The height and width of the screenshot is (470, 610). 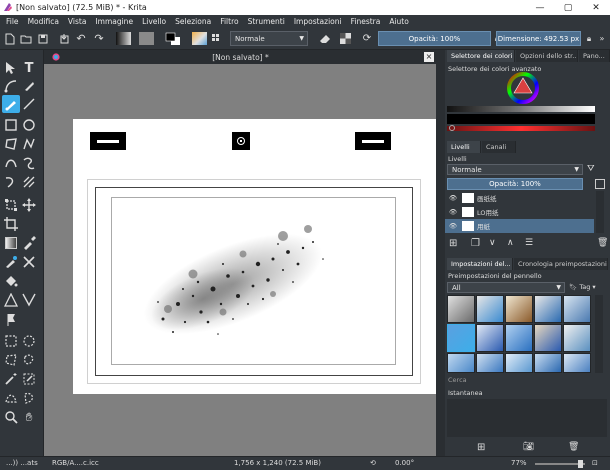 What do you see at coordinates (519, 226) in the screenshot?
I see `layer-row: 👁︎ 用紙` at bounding box center [519, 226].